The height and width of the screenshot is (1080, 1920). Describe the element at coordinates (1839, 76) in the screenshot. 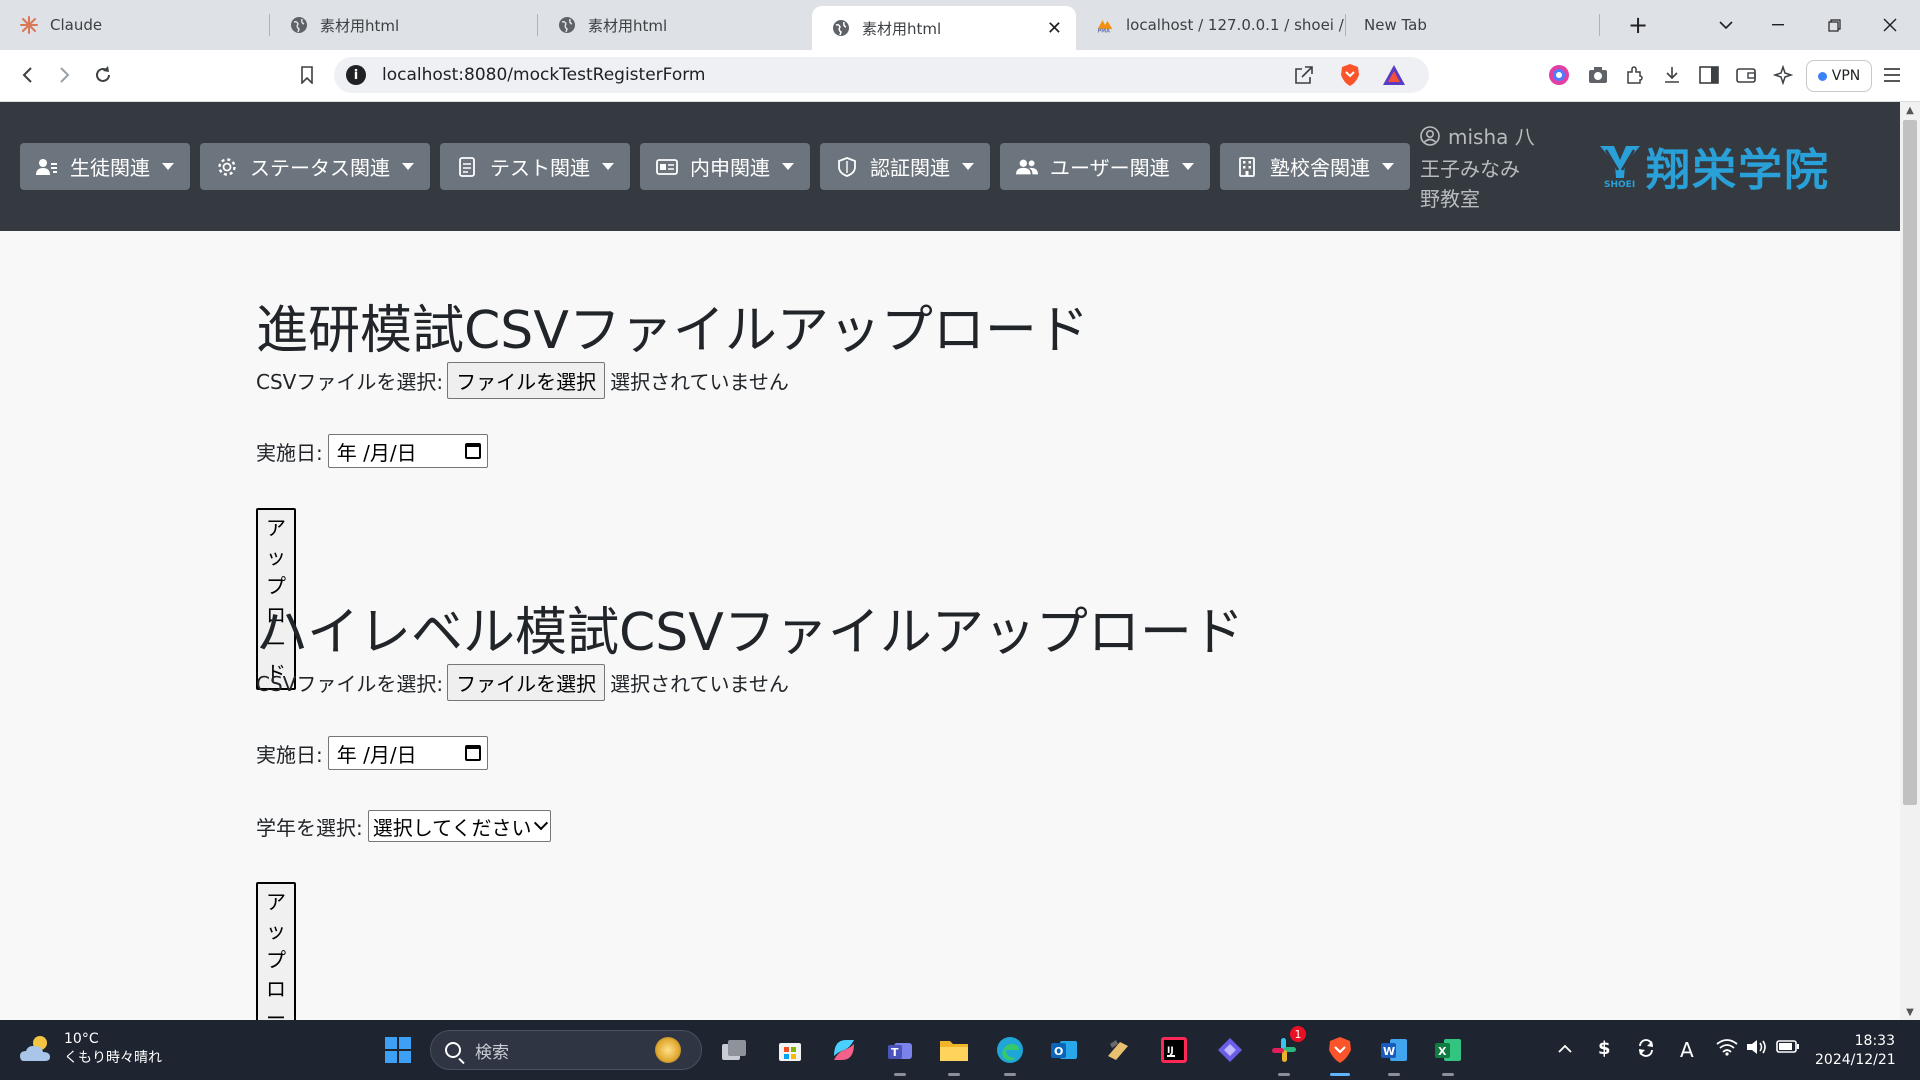

I see `vpn-button: VPN` at that location.